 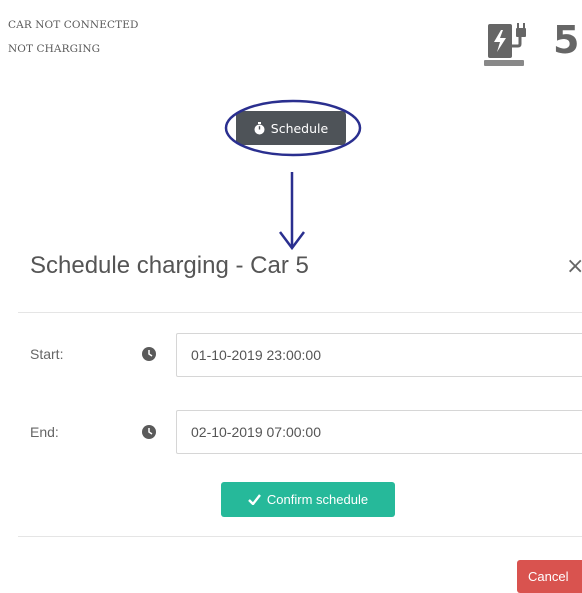 I want to click on start-label: Start:, so click(x=47, y=354).